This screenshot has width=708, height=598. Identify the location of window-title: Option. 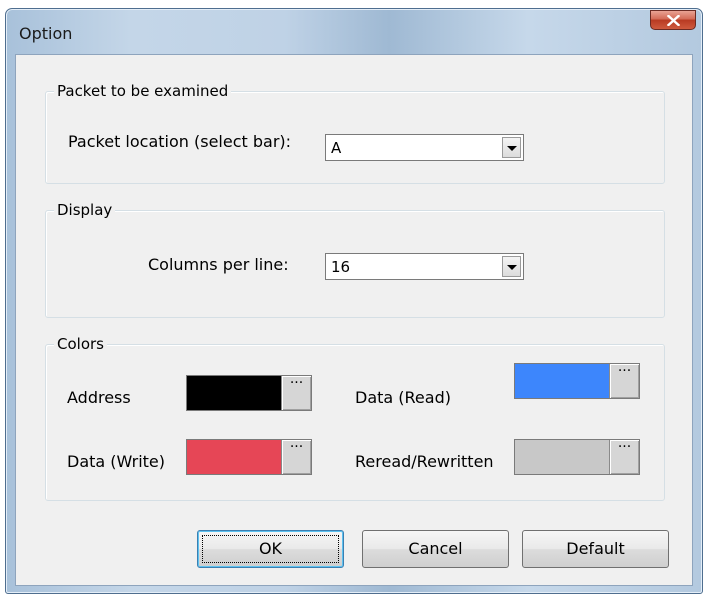
(46, 33).